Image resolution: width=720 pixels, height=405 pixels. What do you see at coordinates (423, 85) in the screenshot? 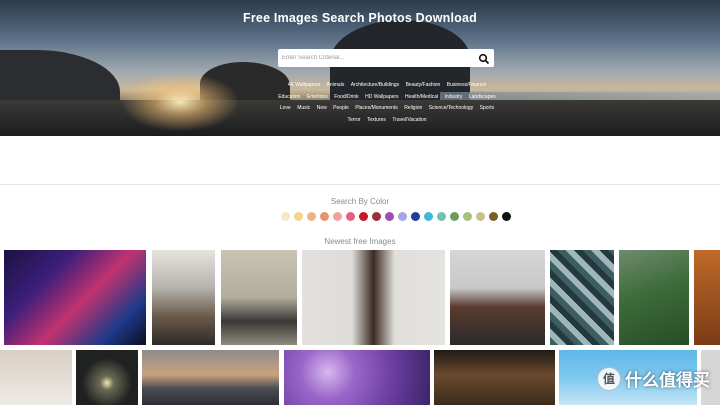
I see `tag-link: Beauty/Fashion` at bounding box center [423, 85].